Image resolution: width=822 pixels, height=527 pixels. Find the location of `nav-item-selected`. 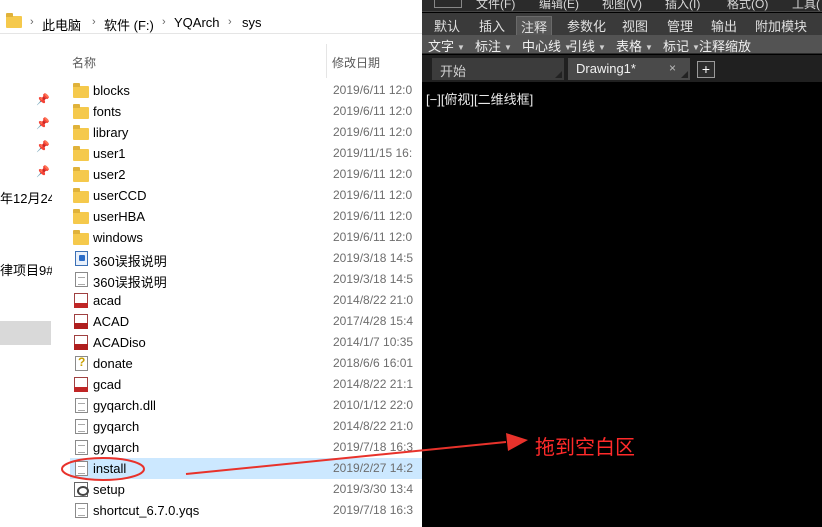

nav-item-selected is located at coordinates (25, 333).